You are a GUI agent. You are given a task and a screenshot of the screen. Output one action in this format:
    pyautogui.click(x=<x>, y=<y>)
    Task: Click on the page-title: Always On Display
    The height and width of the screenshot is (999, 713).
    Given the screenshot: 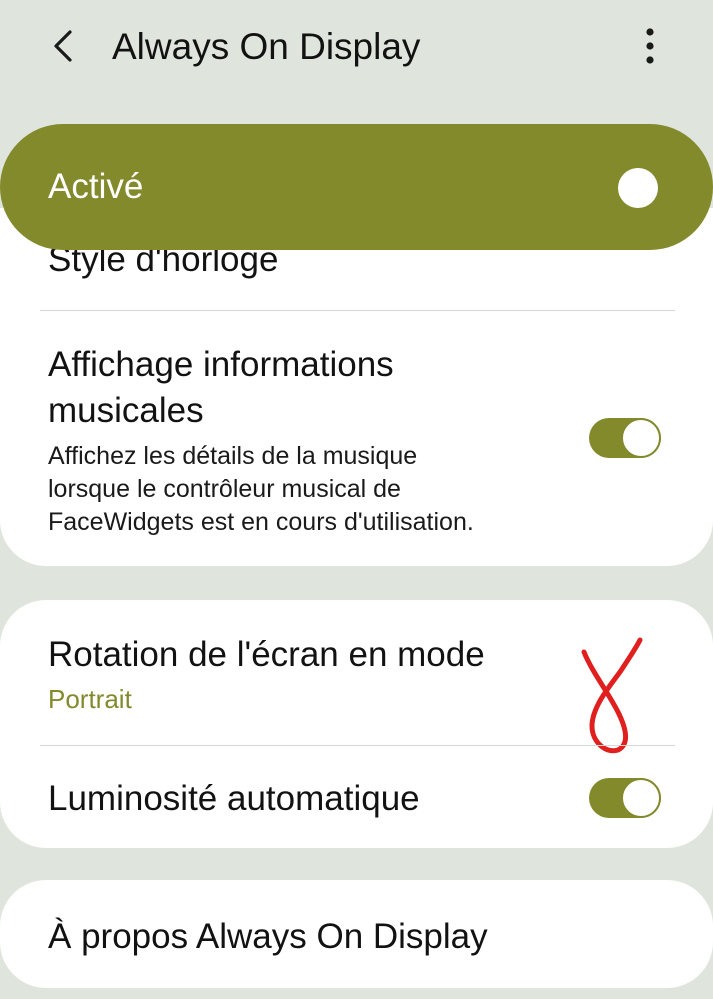 What is the action you would take?
    pyautogui.click(x=266, y=46)
    